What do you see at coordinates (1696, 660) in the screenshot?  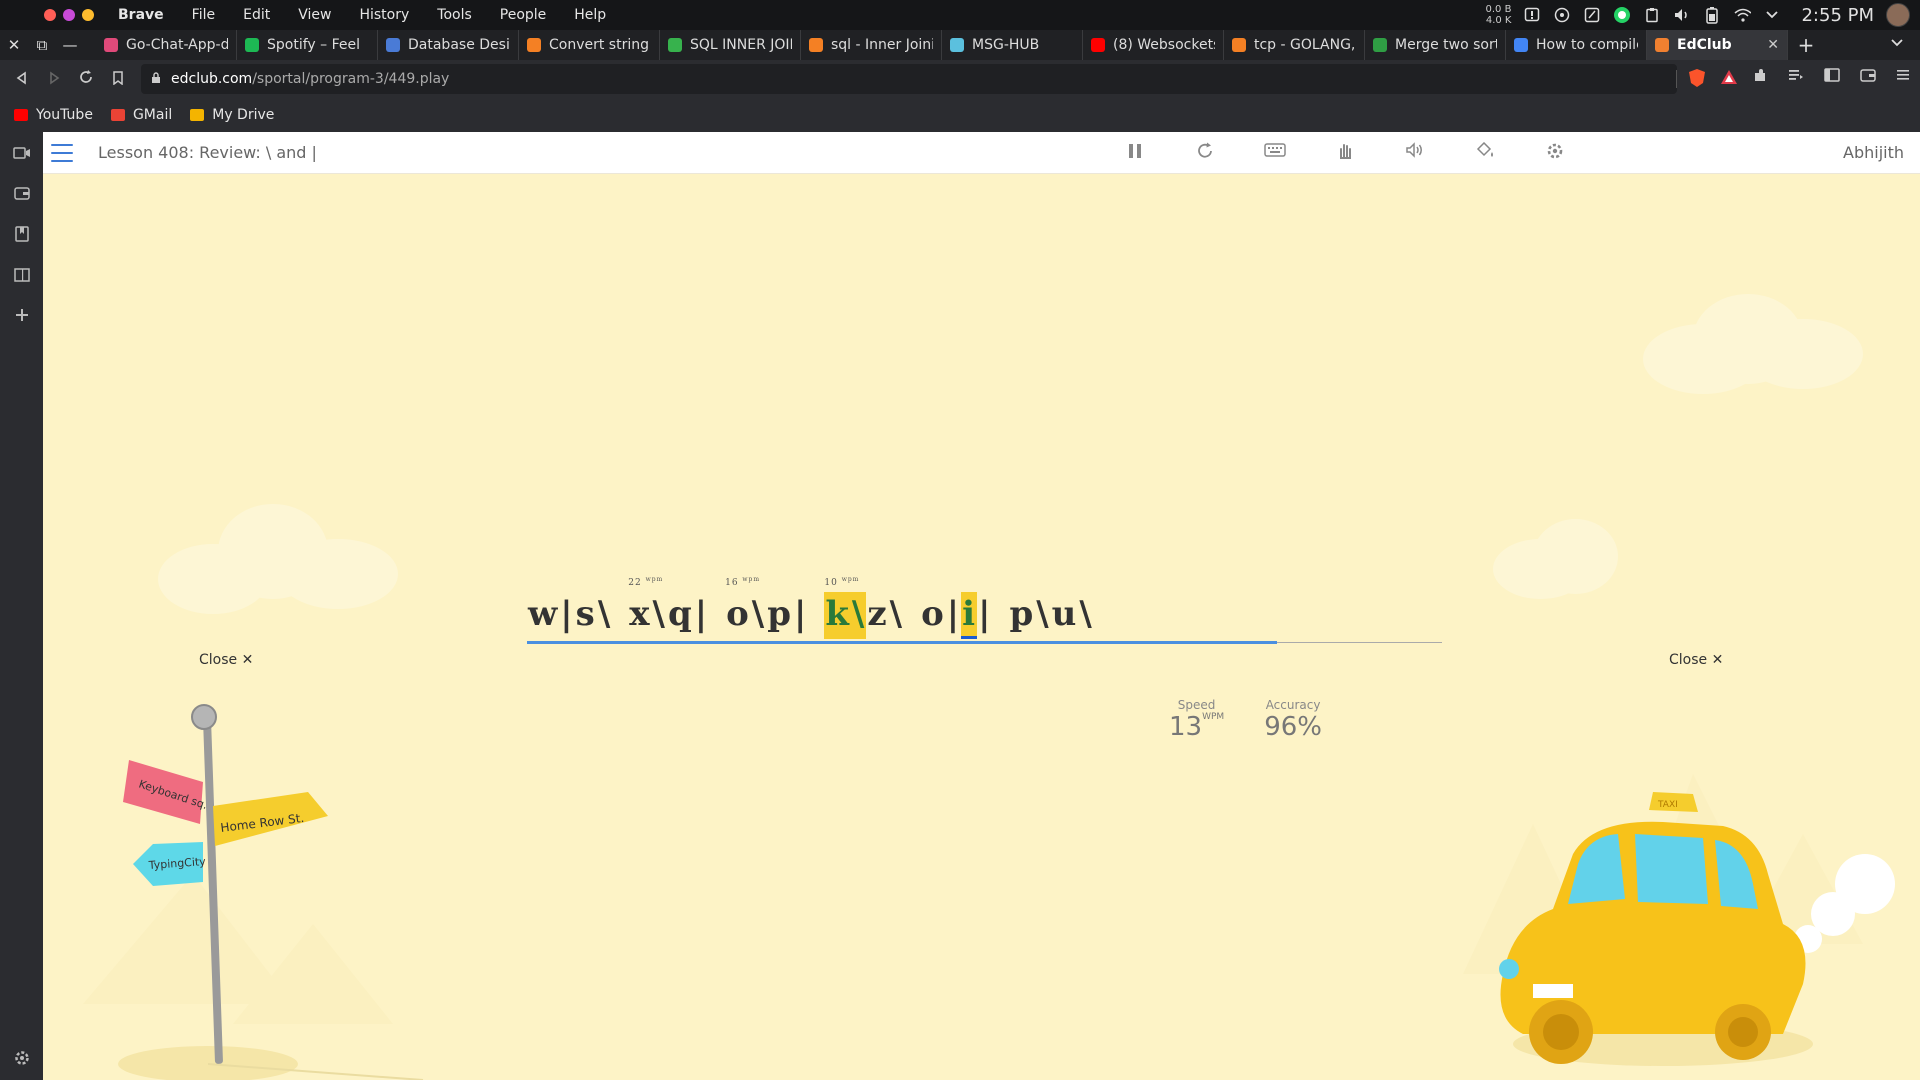 I see `close-right-button: Close ✕` at bounding box center [1696, 660].